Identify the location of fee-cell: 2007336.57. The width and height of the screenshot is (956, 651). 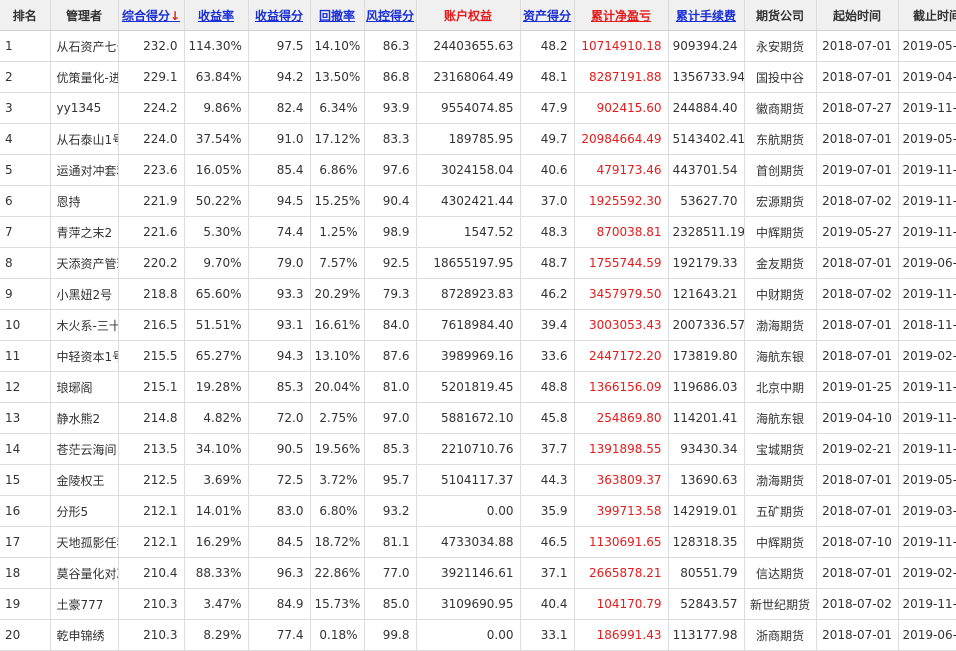
(706, 325).